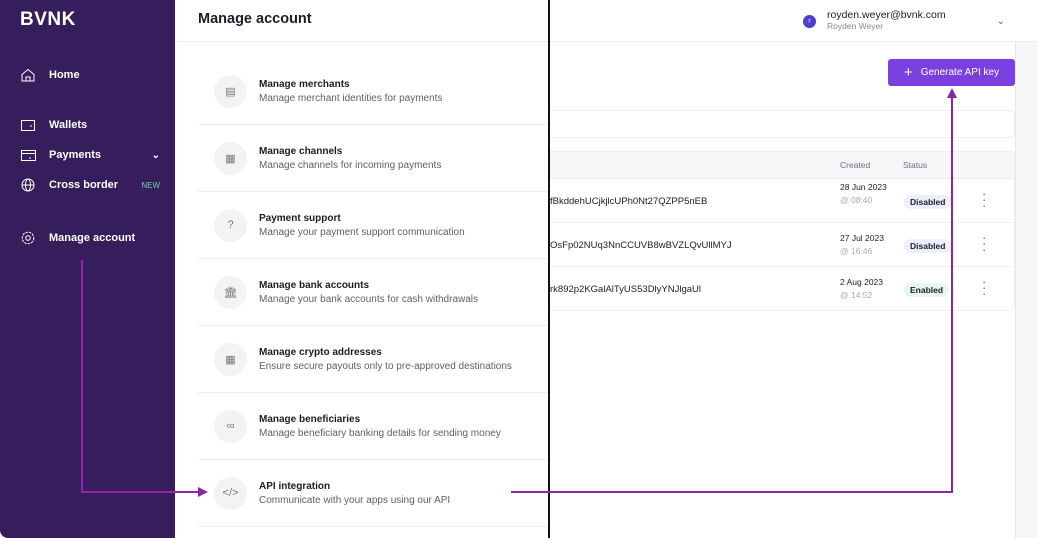 The height and width of the screenshot is (538, 1038). I want to click on scroll-area, so click(1026, 290).